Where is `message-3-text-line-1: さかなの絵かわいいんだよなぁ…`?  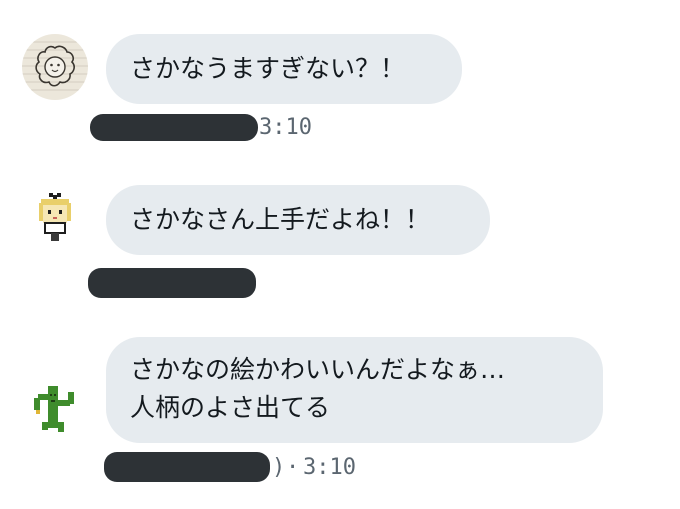 message-3-text-line-1: さかなの絵かわいいんだよなぁ… is located at coordinates (318, 369).